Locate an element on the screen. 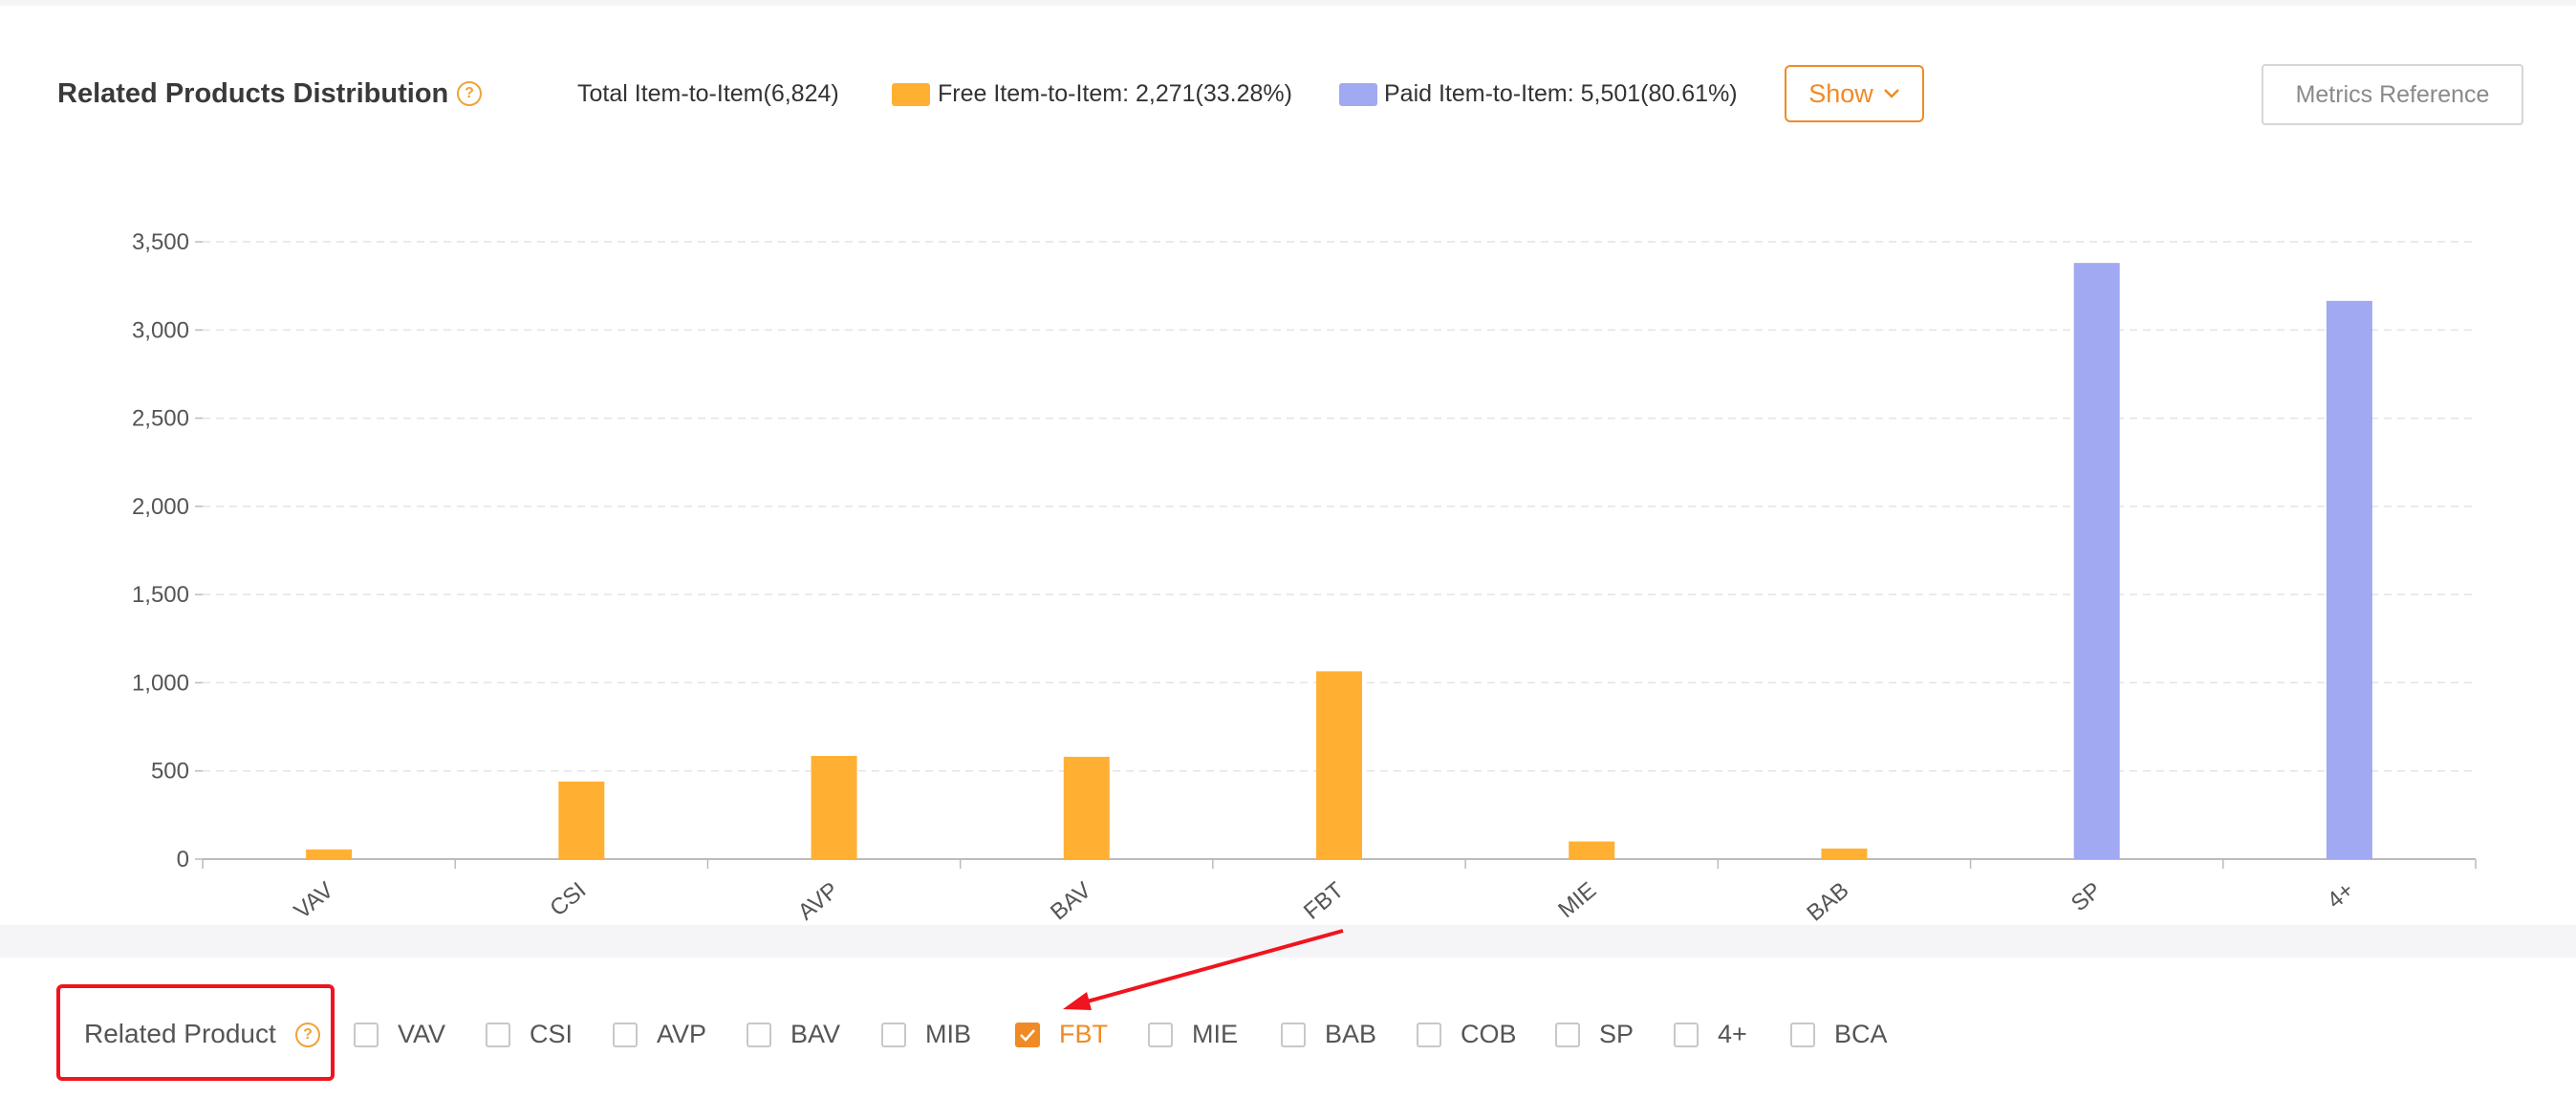 This screenshot has width=2576, height=1120. checkbox-bab: BAB is located at coordinates (1328, 1034).